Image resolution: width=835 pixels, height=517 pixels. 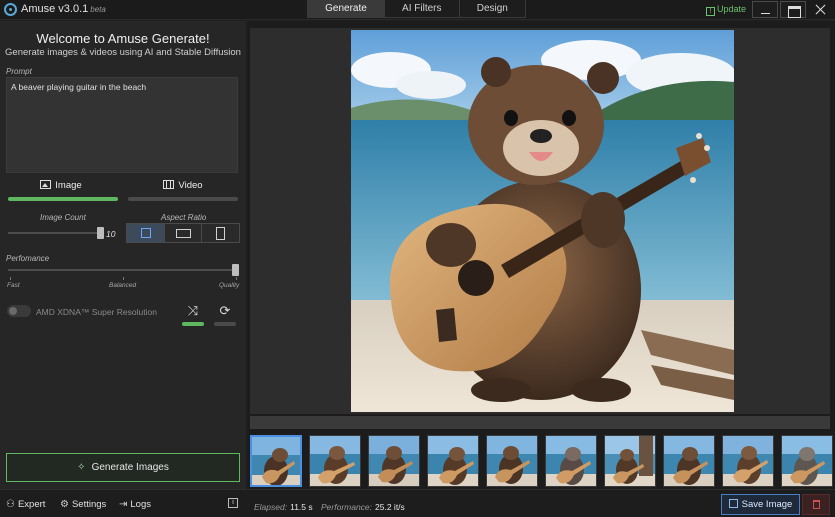 What do you see at coordinates (765, 9) in the screenshot?
I see `minimize-button` at bounding box center [765, 9].